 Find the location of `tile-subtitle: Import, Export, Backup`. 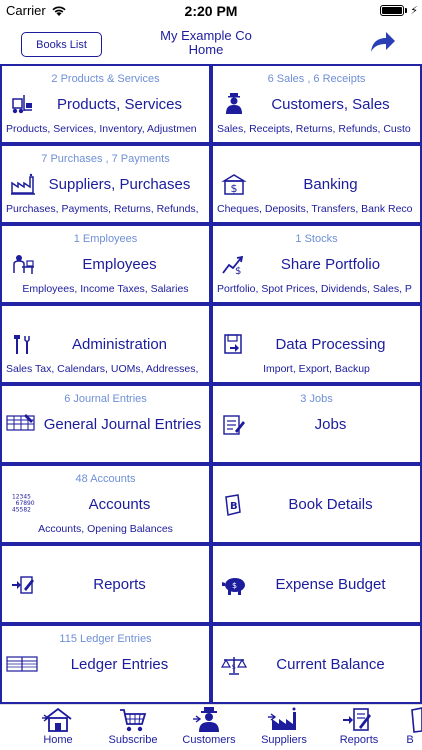

tile-subtitle: Import, Export, Backup is located at coordinates (316, 369).